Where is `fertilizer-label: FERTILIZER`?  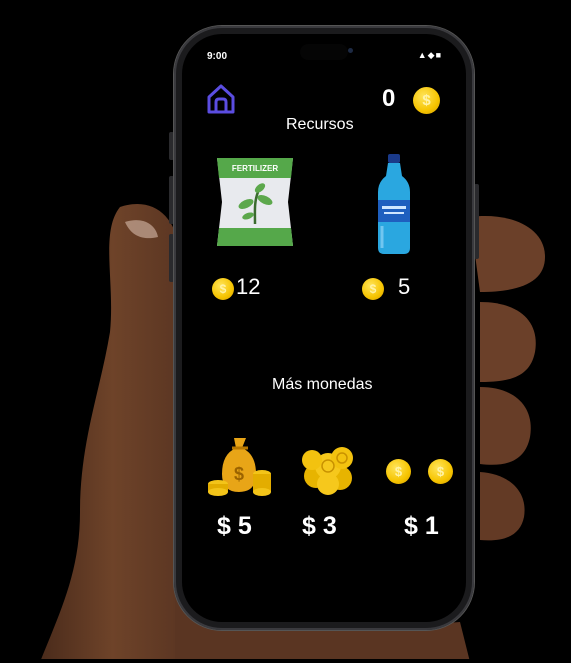
fertilizer-label: FERTILIZER is located at coordinates (255, 168).